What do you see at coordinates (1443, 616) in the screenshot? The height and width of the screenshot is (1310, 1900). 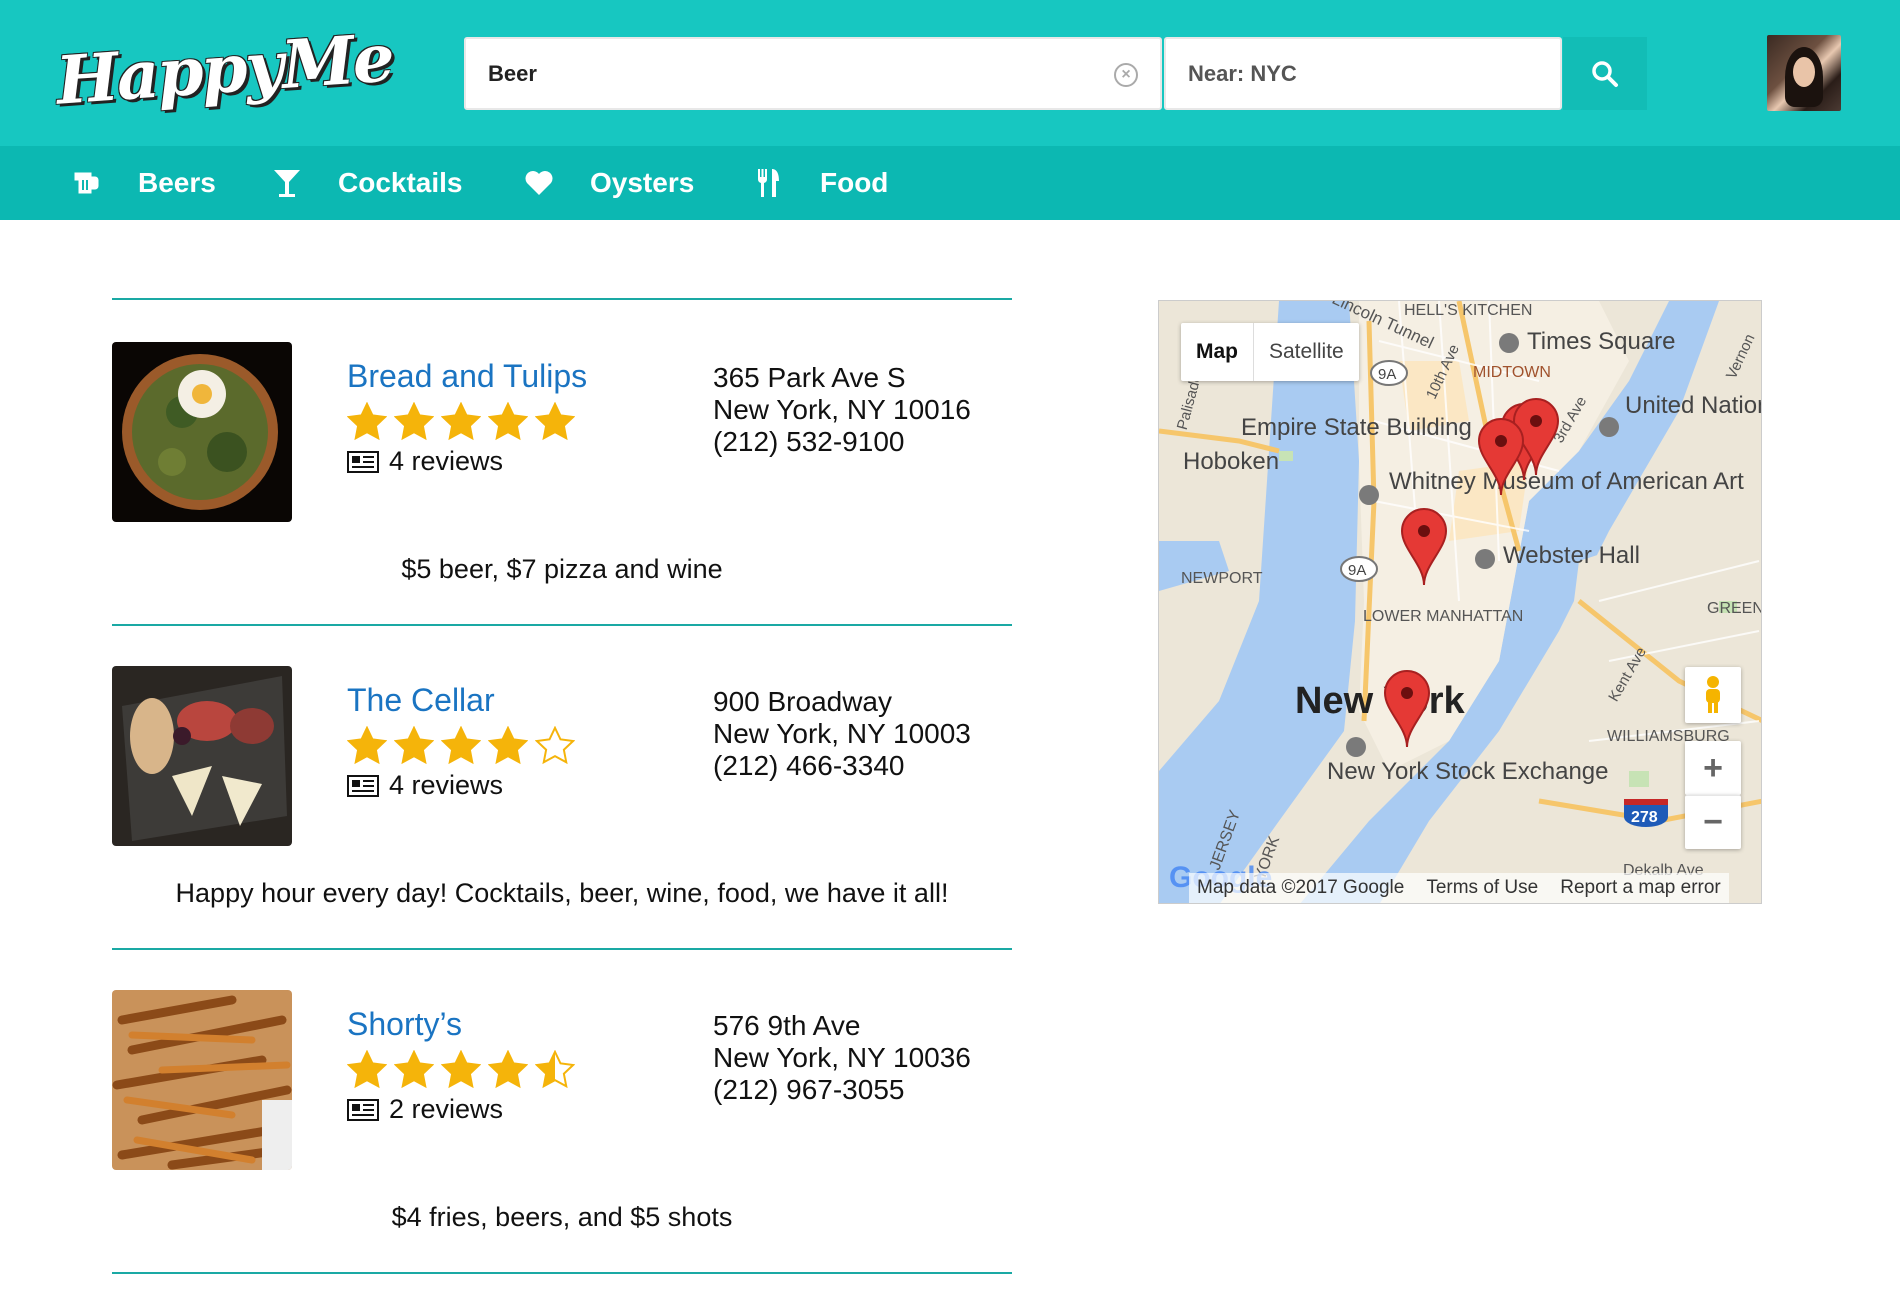 I see `map-label-lower-manhattan: LOWER MANHATTAN` at bounding box center [1443, 616].